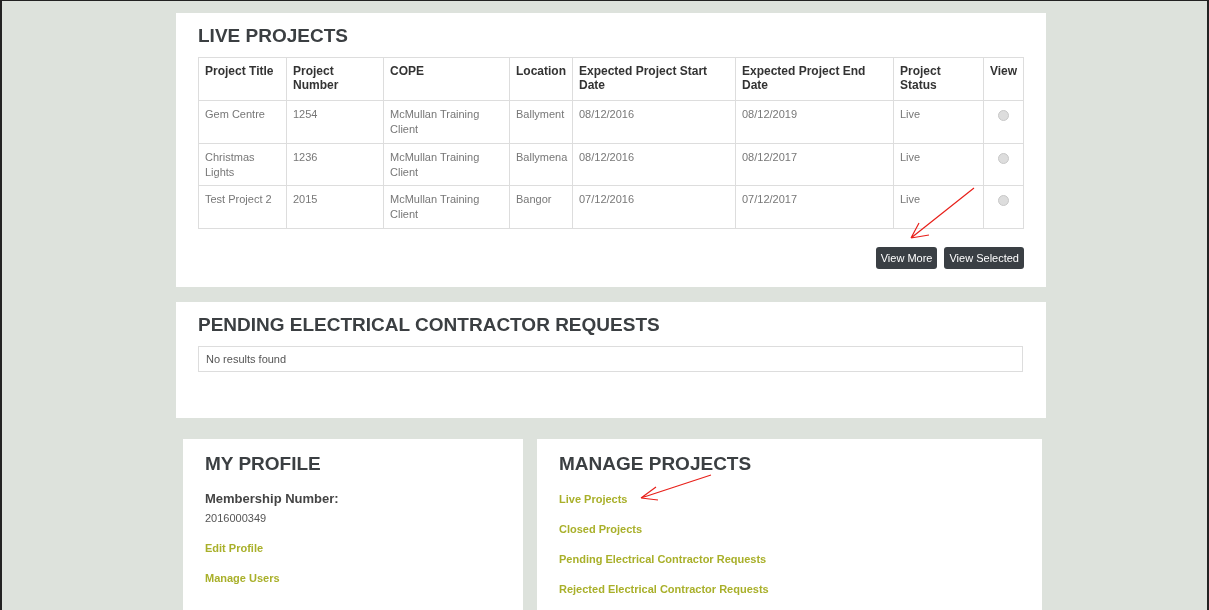  What do you see at coordinates (429, 325) in the screenshot?
I see `section-title: PENDING ELECTRICAL CONTRACTOR REQUESTS` at bounding box center [429, 325].